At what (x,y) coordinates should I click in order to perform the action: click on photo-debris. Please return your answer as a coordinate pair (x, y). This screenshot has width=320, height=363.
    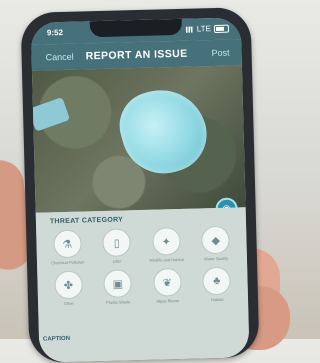
    Looking at the image, I should click on (50, 114).